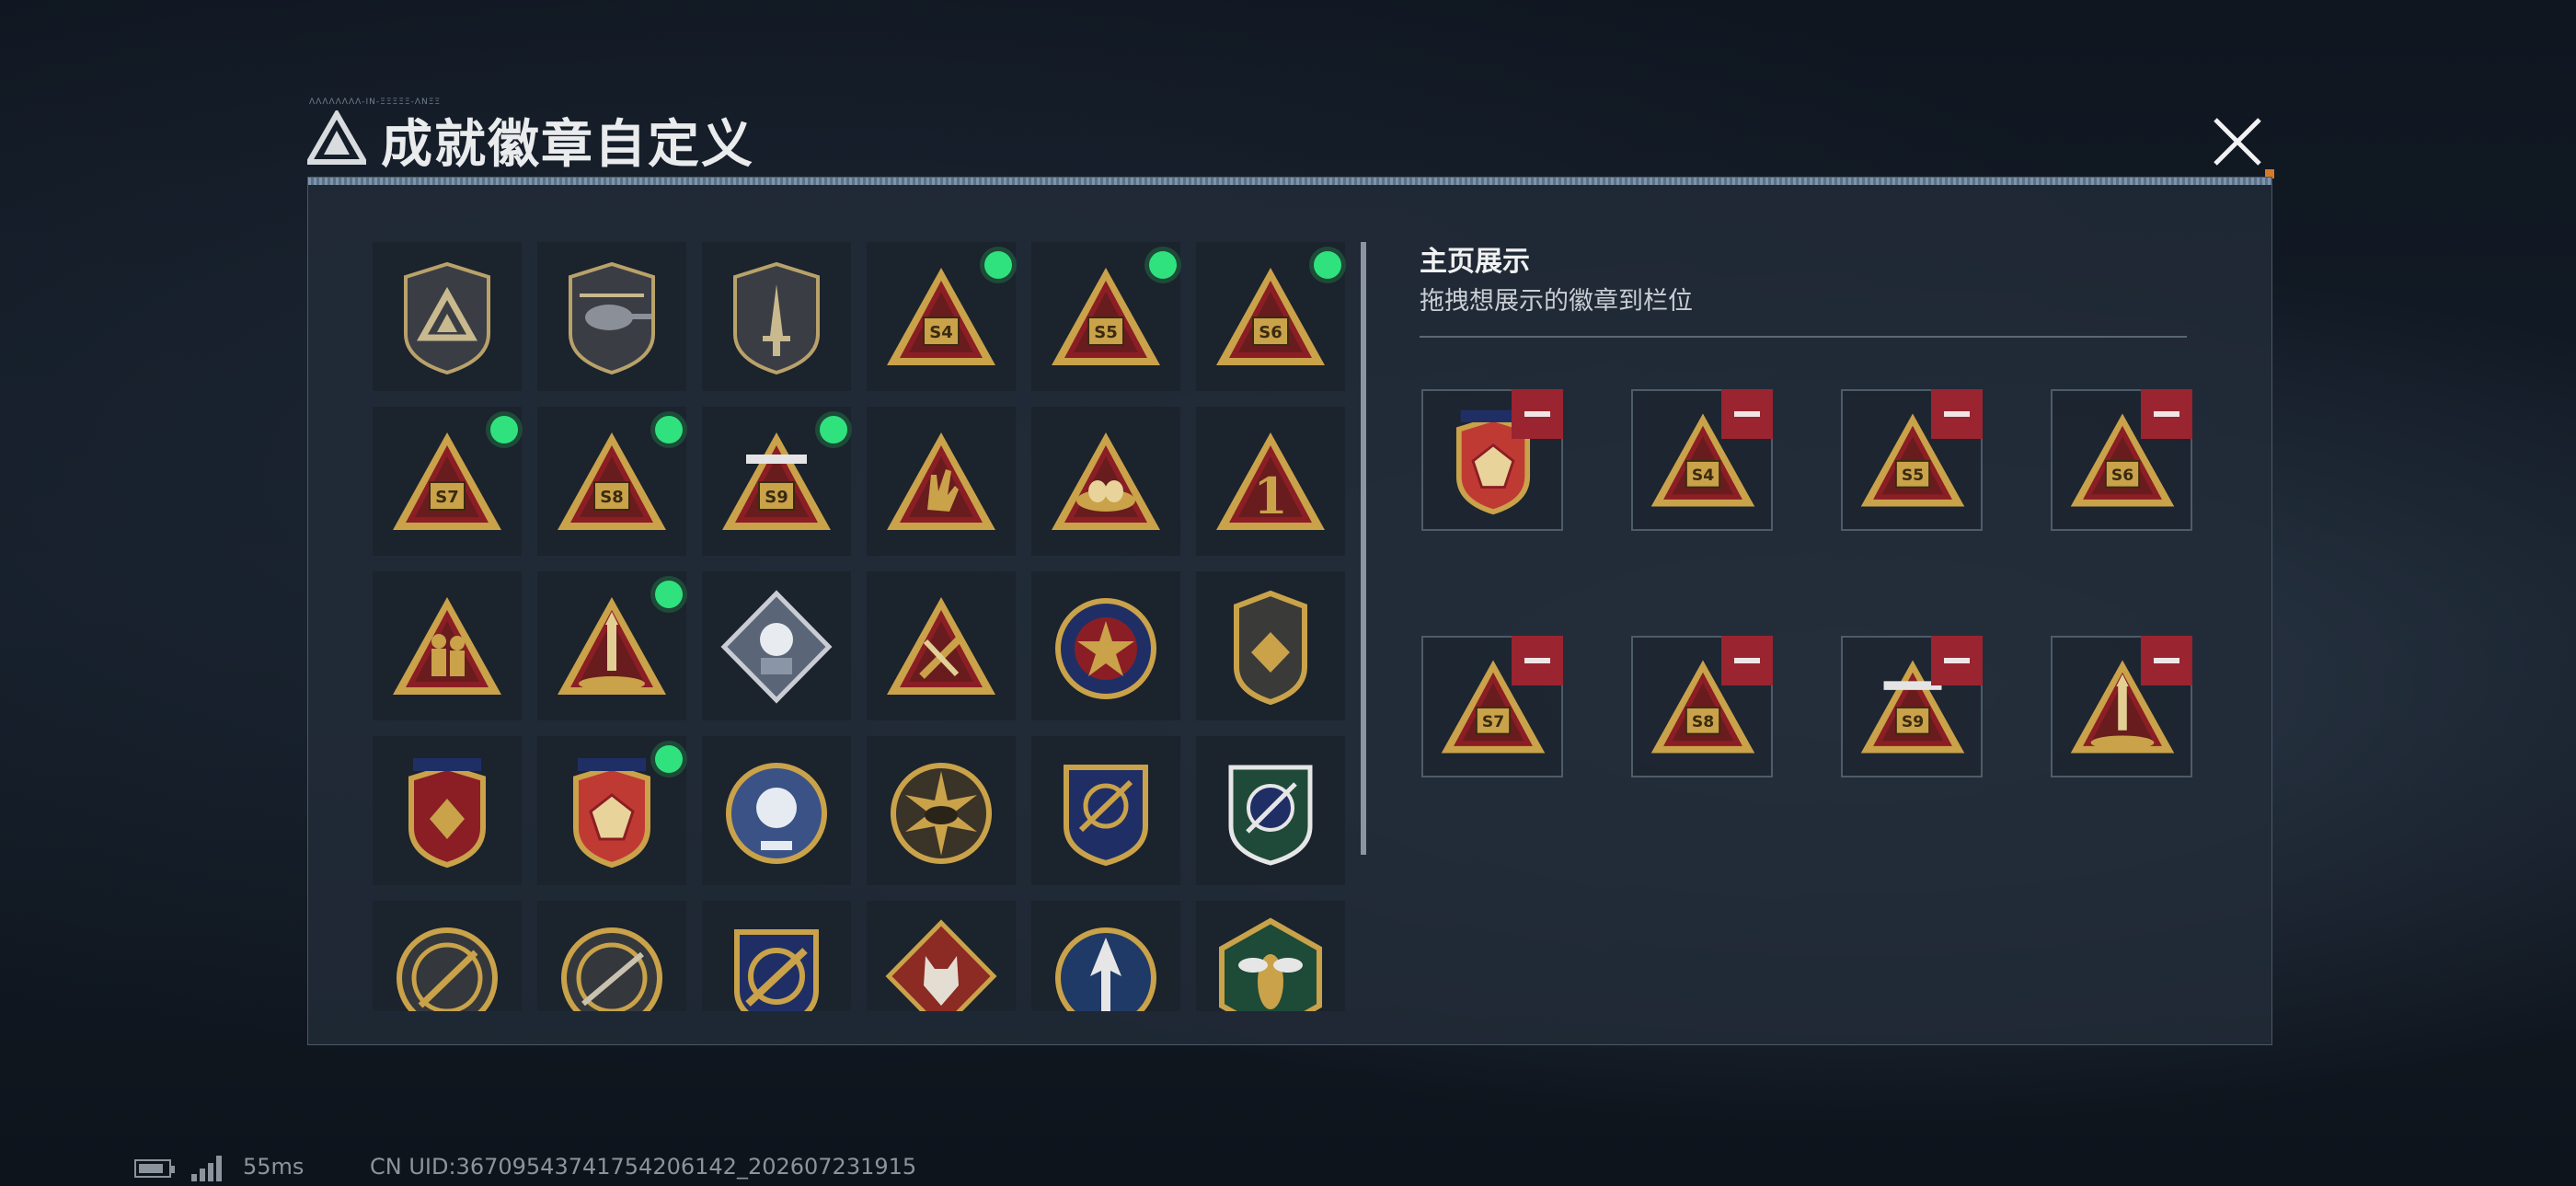 The image size is (2576, 1186). I want to click on badge-s6-icon: S6, so click(1270, 316).